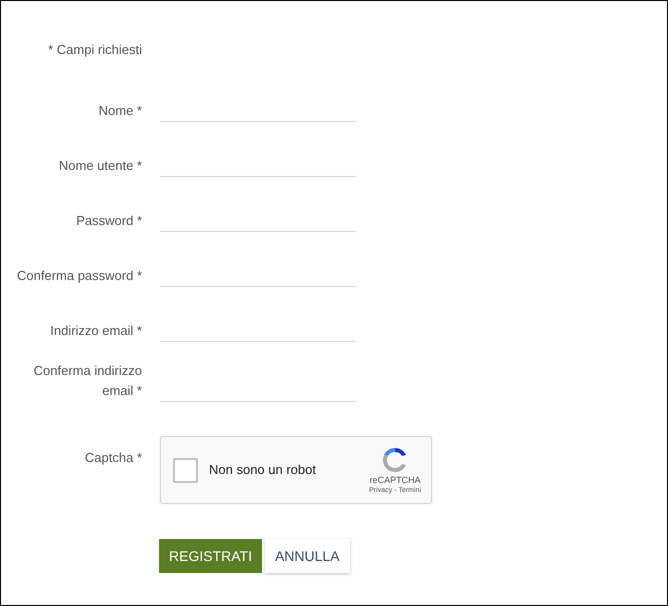 This screenshot has width=668, height=606. What do you see at coordinates (100, 166) in the screenshot?
I see `field-label: Nome utente *` at bounding box center [100, 166].